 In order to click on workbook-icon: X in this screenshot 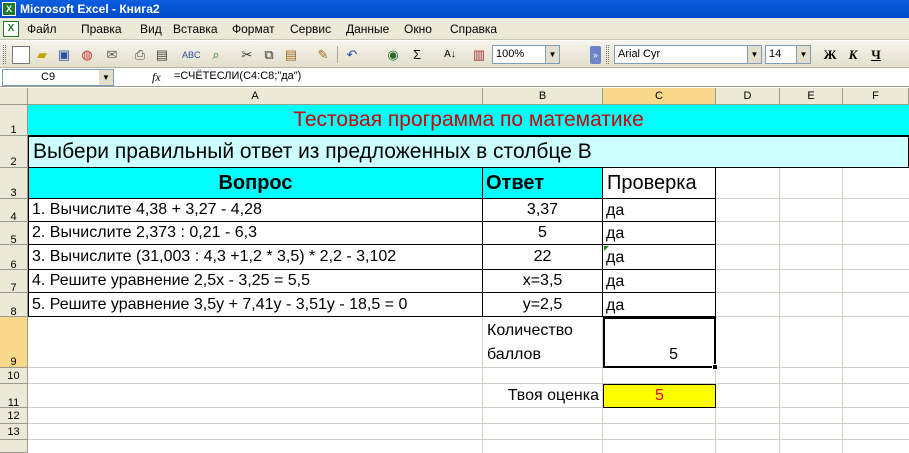, I will do `click(11, 29)`.